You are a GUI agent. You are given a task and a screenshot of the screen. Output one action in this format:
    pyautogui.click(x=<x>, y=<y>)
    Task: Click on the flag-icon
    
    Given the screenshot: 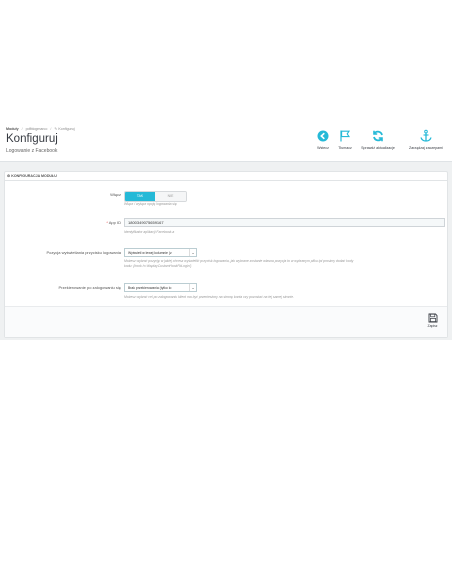 What is the action you would take?
    pyautogui.click(x=345, y=136)
    